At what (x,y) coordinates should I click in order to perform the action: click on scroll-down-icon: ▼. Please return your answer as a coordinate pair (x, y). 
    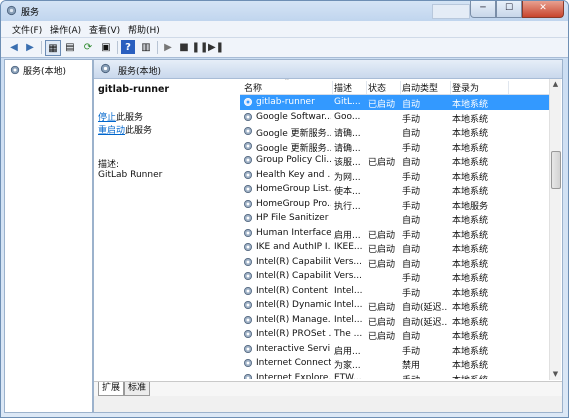
    Looking at the image, I should click on (555, 374).